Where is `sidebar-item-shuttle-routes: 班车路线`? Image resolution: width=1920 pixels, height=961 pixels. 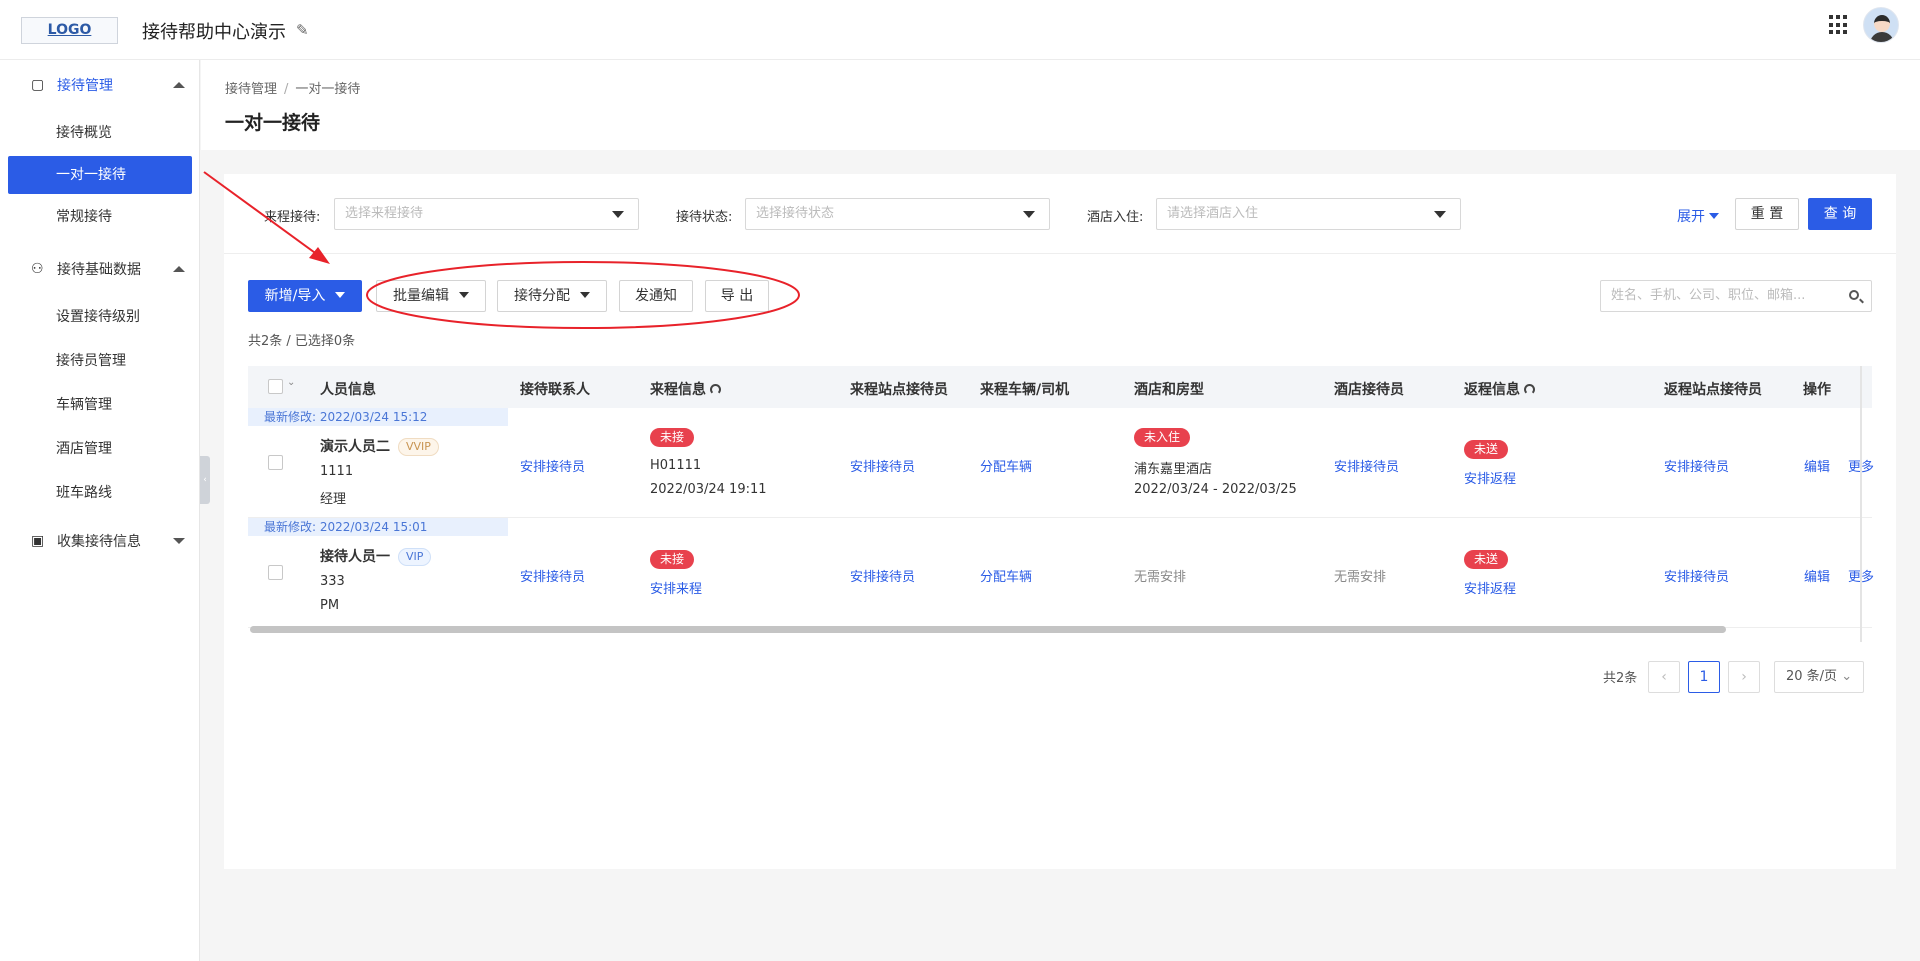 sidebar-item-shuttle-routes: 班车路线 is located at coordinates (100, 493).